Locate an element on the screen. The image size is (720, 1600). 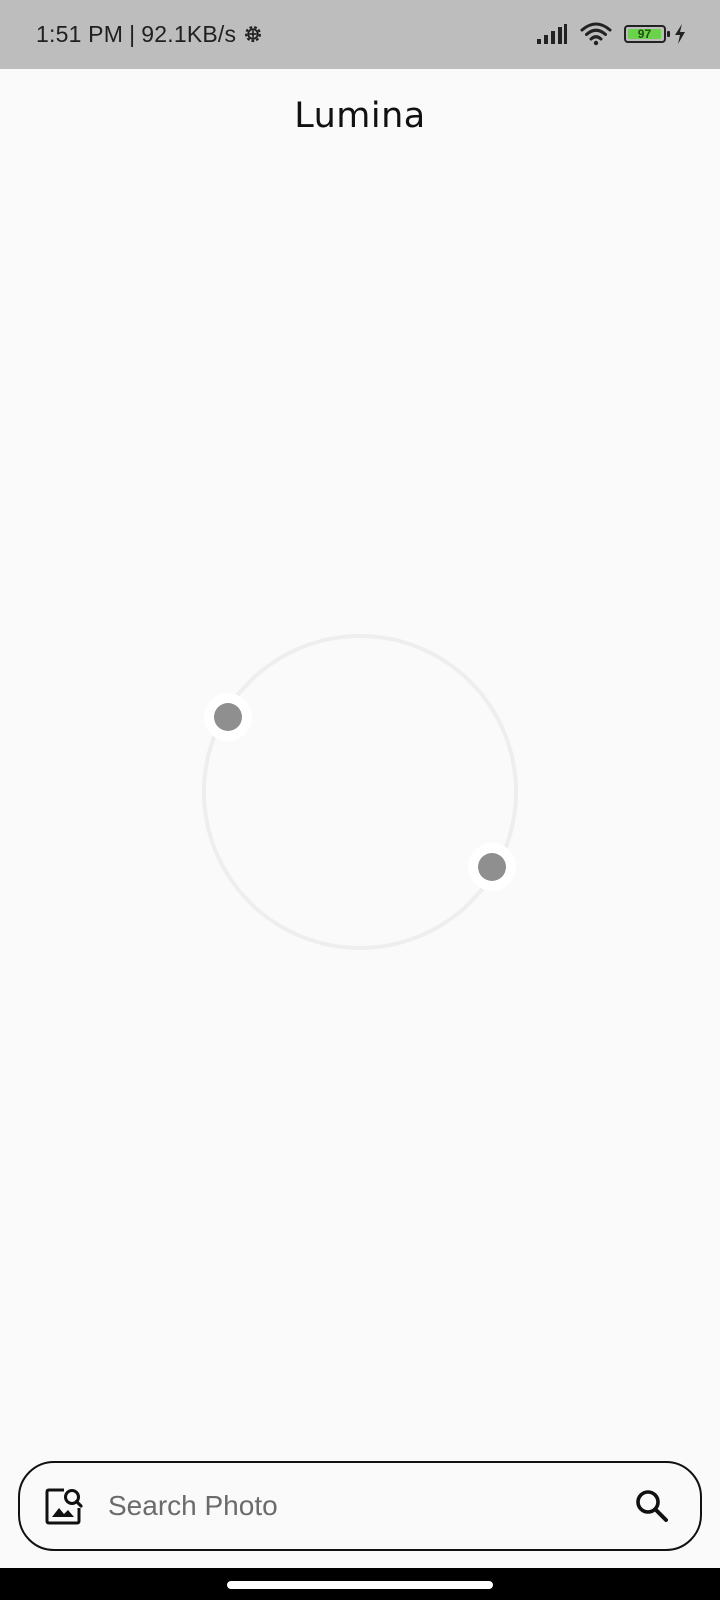
search-icon is located at coordinates (652, 1506).